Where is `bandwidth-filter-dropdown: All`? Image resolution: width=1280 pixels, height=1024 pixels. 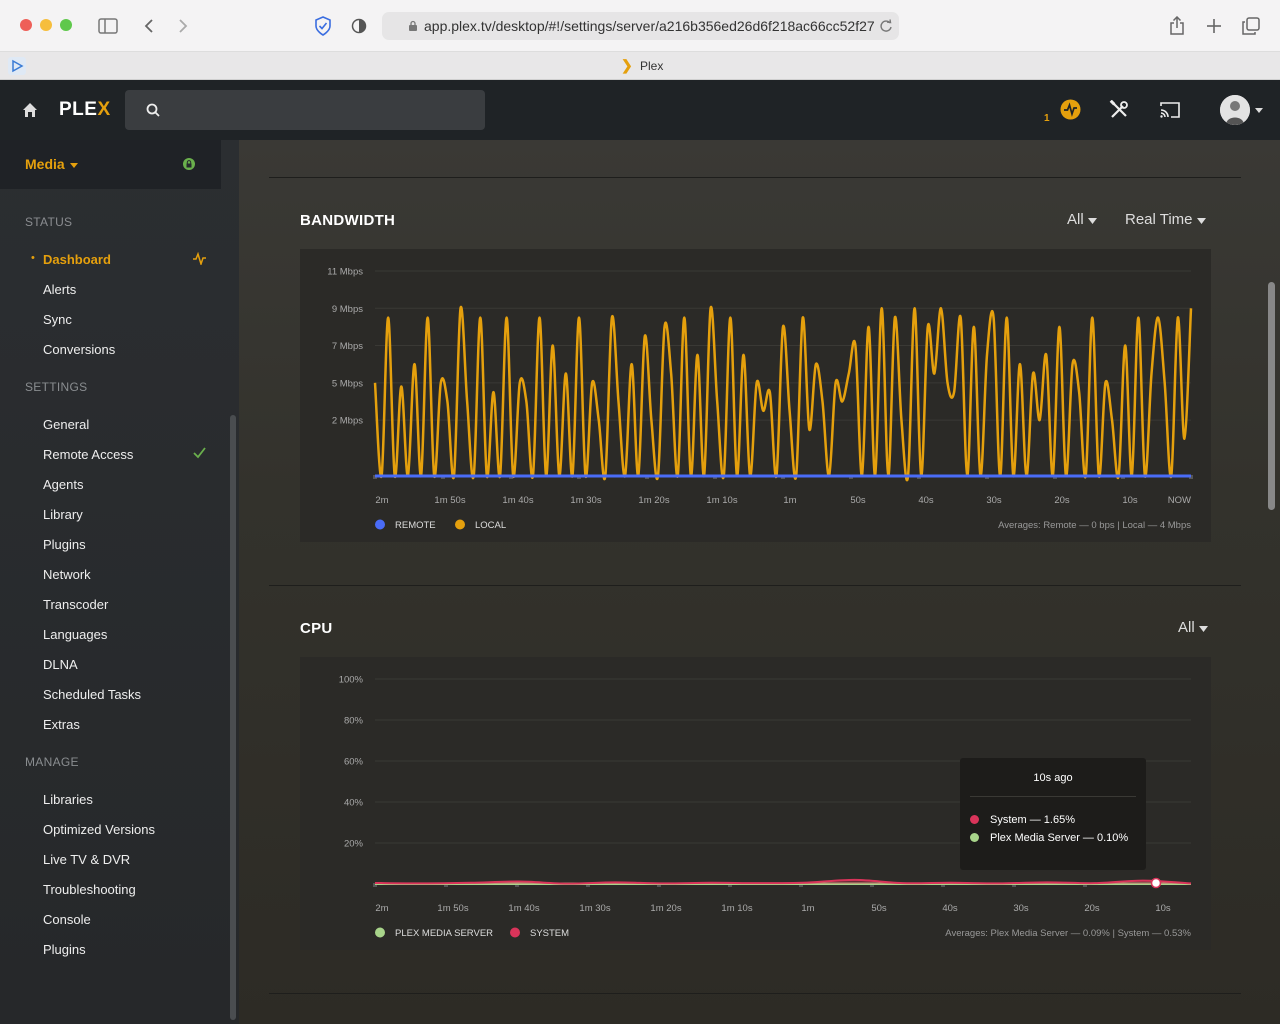 bandwidth-filter-dropdown: All is located at coordinates (1082, 219).